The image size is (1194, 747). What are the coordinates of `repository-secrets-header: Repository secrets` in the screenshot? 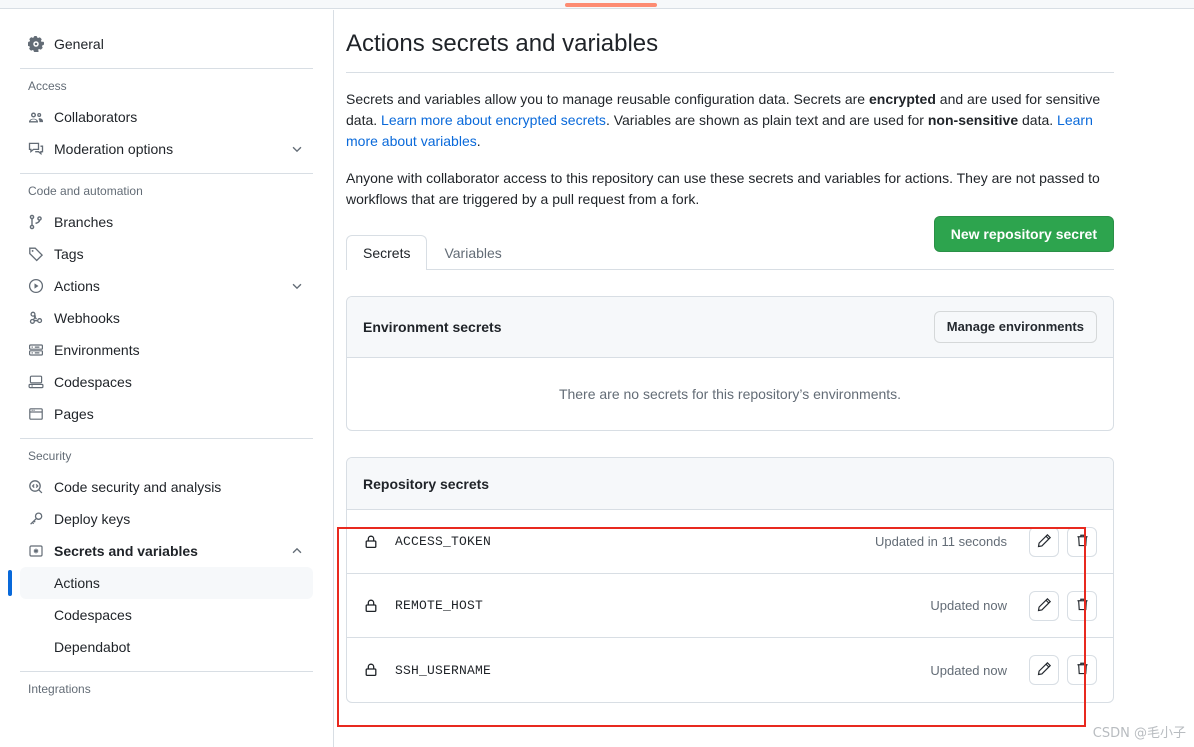 It's located at (730, 484).